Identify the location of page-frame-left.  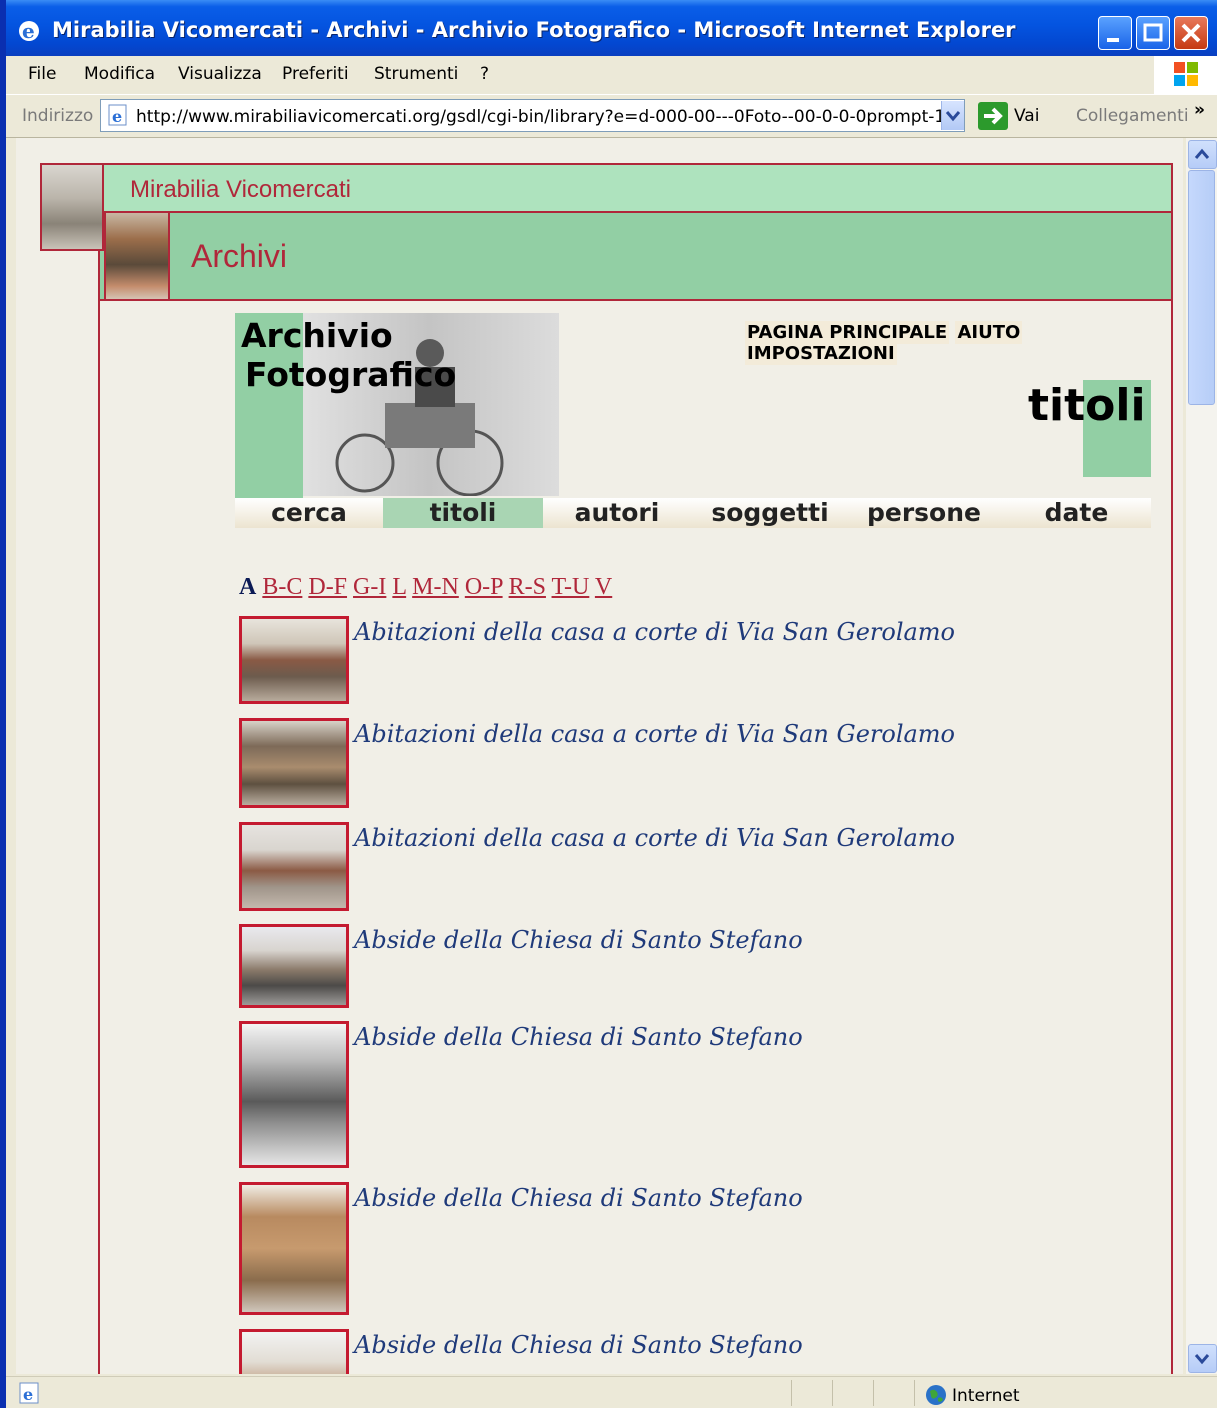
(99, 768).